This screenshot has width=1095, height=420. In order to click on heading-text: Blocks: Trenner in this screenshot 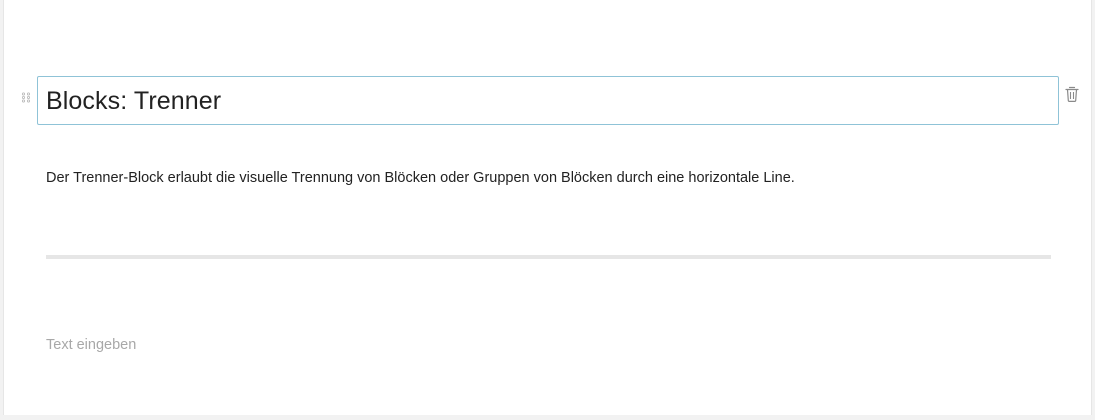, I will do `click(133, 101)`.